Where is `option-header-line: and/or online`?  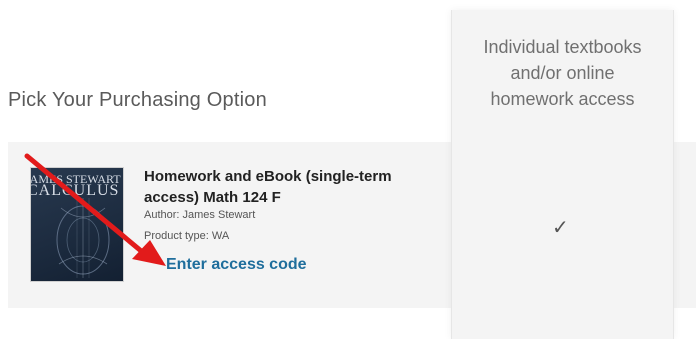 option-header-line: and/or online is located at coordinates (562, 73).